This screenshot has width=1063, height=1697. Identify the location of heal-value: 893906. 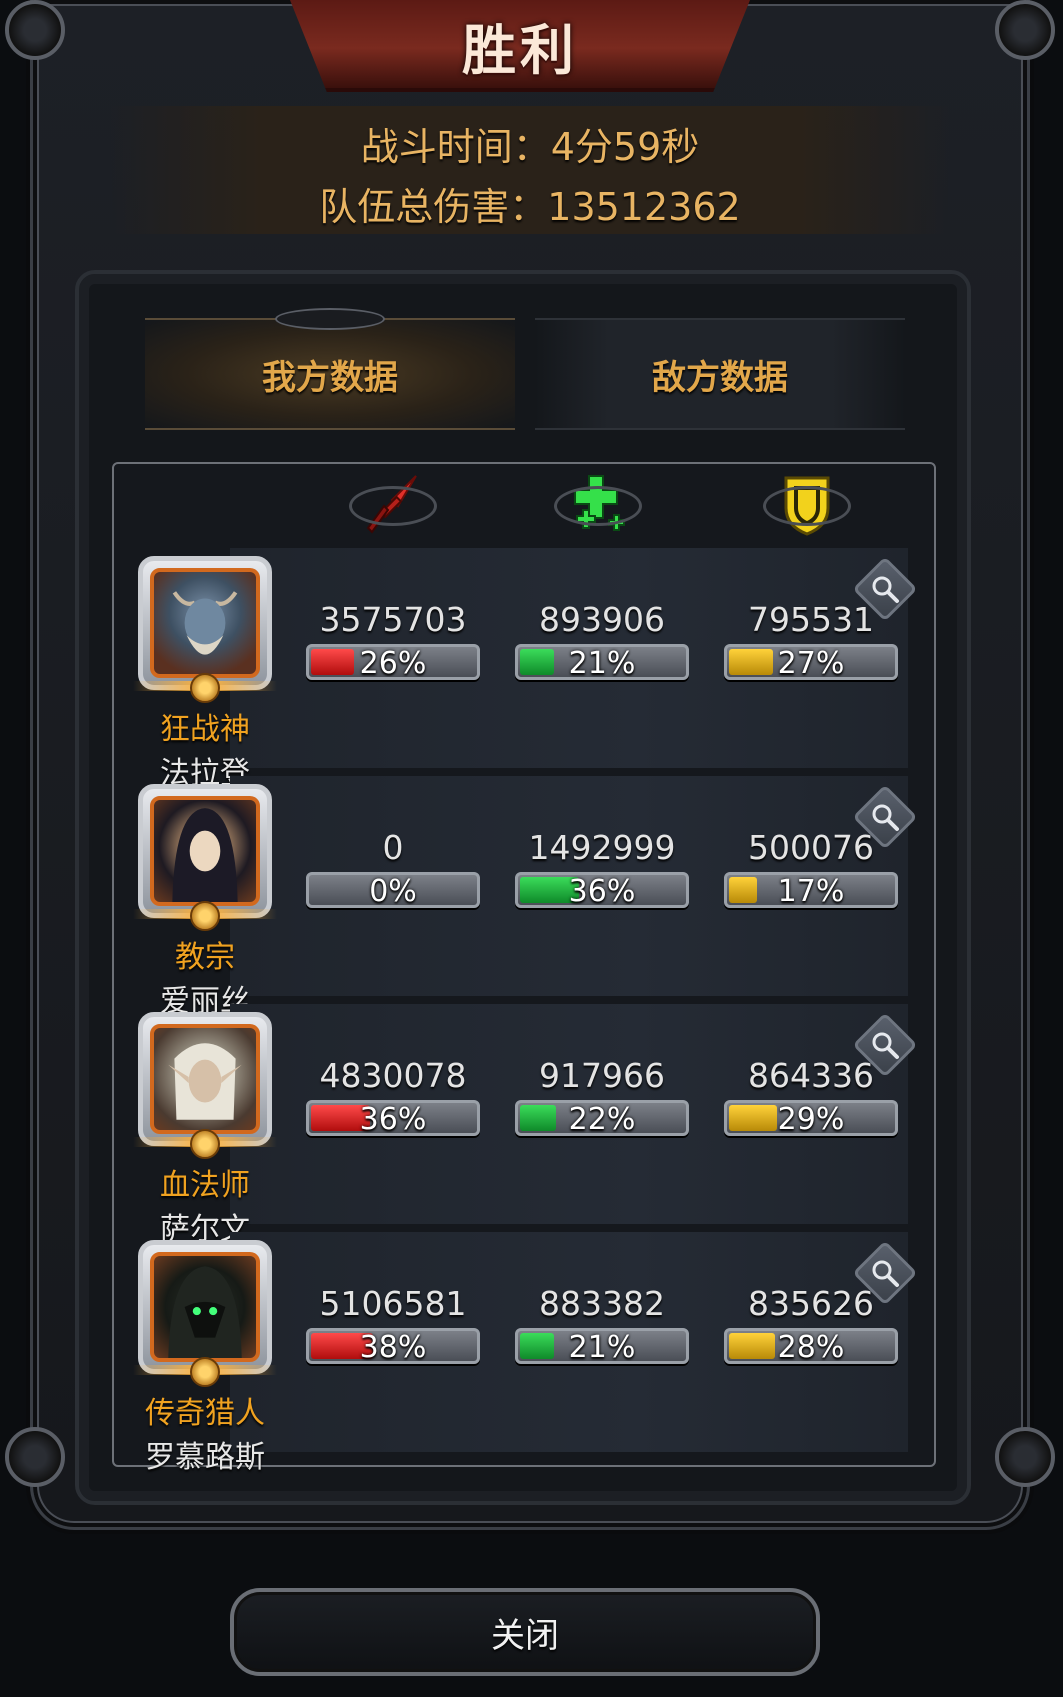
(602, 619).